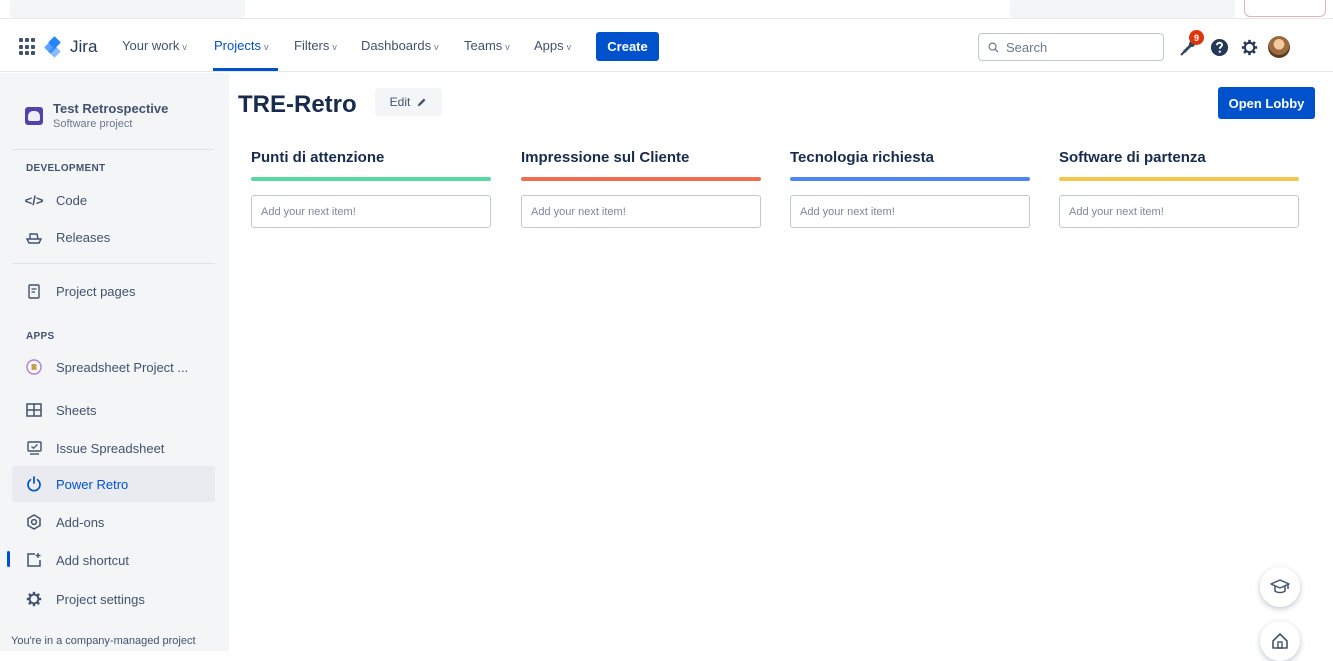 The width and height of the screenshot is (1333, 661). I want to click on sidebar-item-label: Issue Spreadsheet, so click(110, 448).